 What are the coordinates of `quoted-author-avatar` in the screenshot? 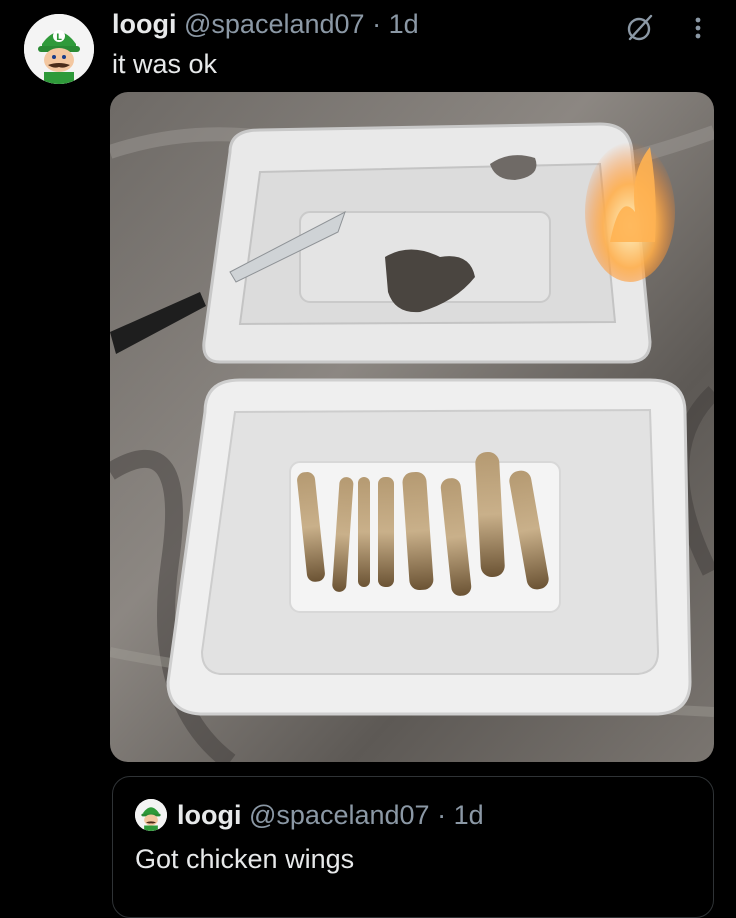 It's located at (151, 815).